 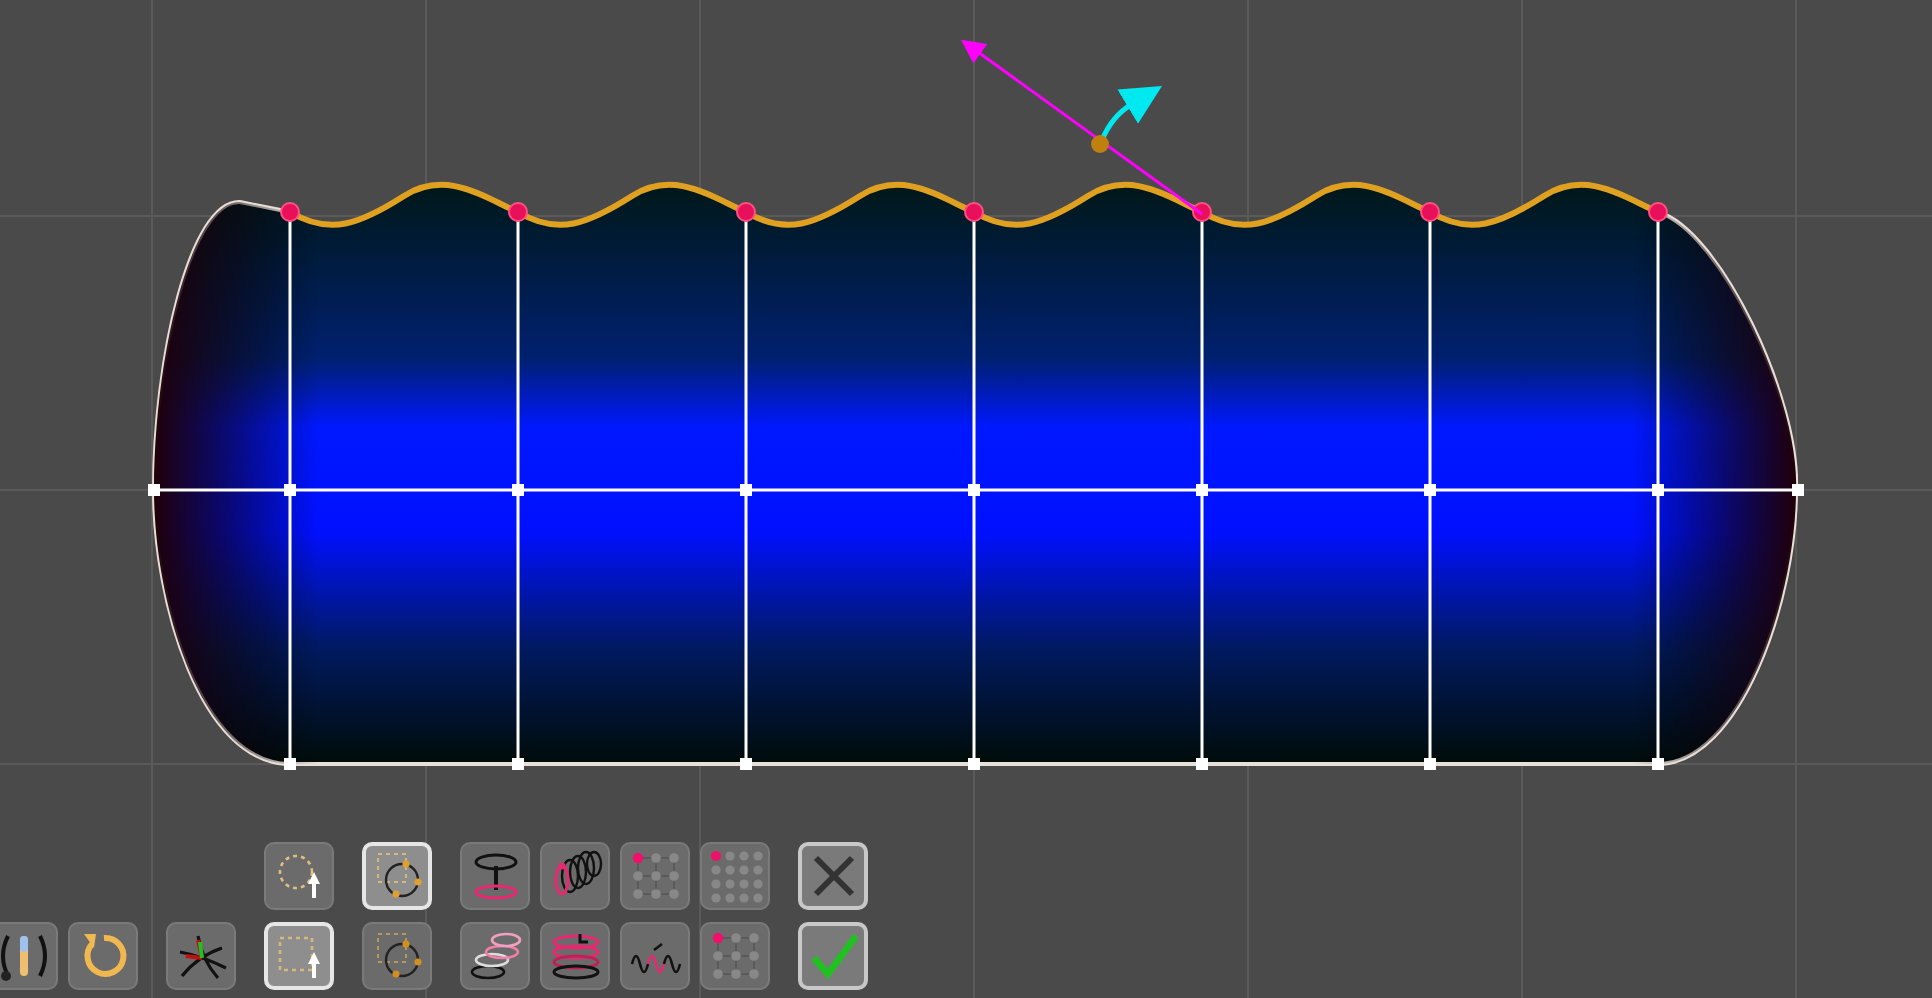 I want to click on stacked-rings-icon, so click(x=495, y=956).